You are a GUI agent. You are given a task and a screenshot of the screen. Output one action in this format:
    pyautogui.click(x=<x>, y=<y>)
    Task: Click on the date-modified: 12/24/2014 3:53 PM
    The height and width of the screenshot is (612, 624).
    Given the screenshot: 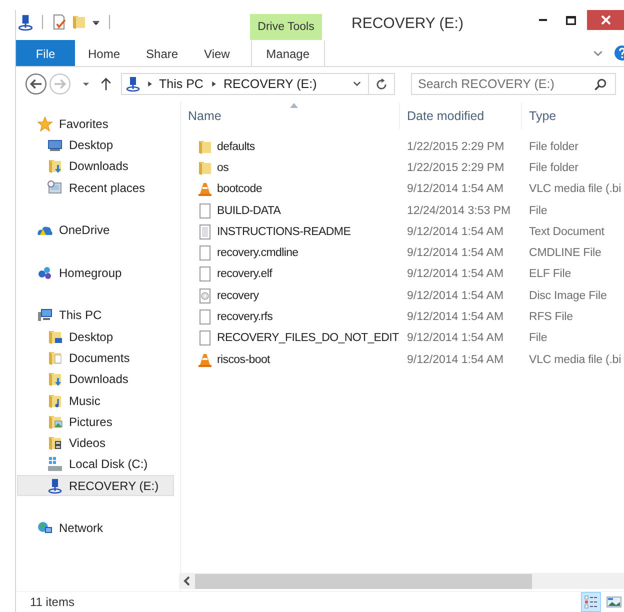 What is the action you would take?
    pyautogui.click(x=459, y=211)
    